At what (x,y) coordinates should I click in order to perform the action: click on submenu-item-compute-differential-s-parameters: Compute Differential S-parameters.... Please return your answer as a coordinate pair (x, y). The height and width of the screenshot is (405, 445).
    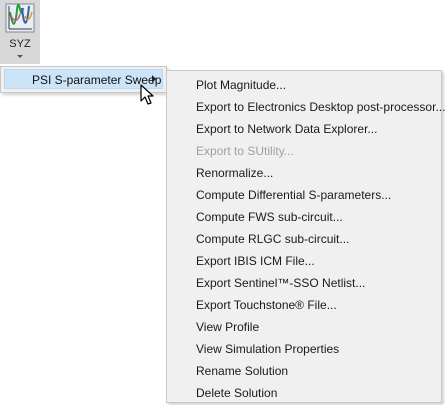
    Looking at the image, I should click on (304, 195).